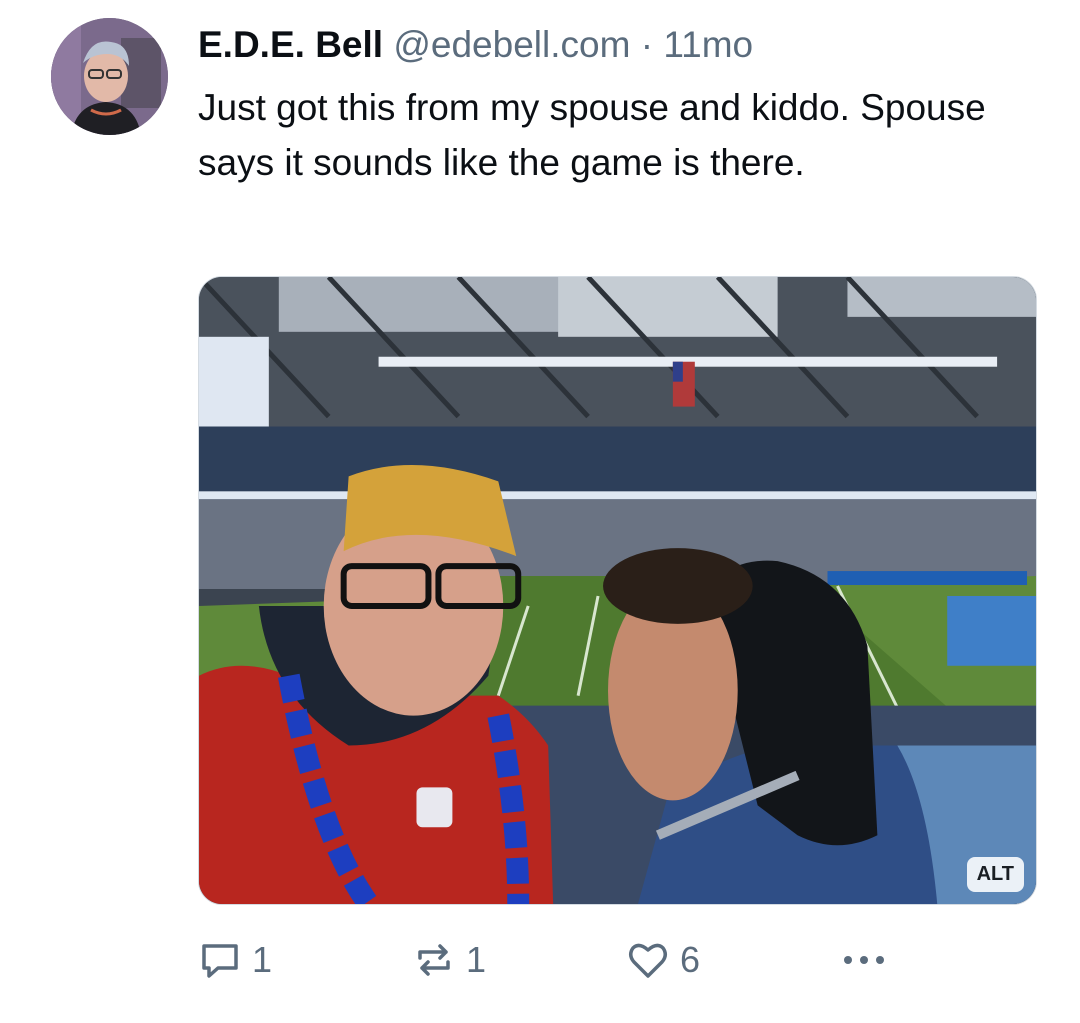 This screenshot has height=1023, width=1080. I want to click on author-handle: @edebell.com, so click(511, 44).